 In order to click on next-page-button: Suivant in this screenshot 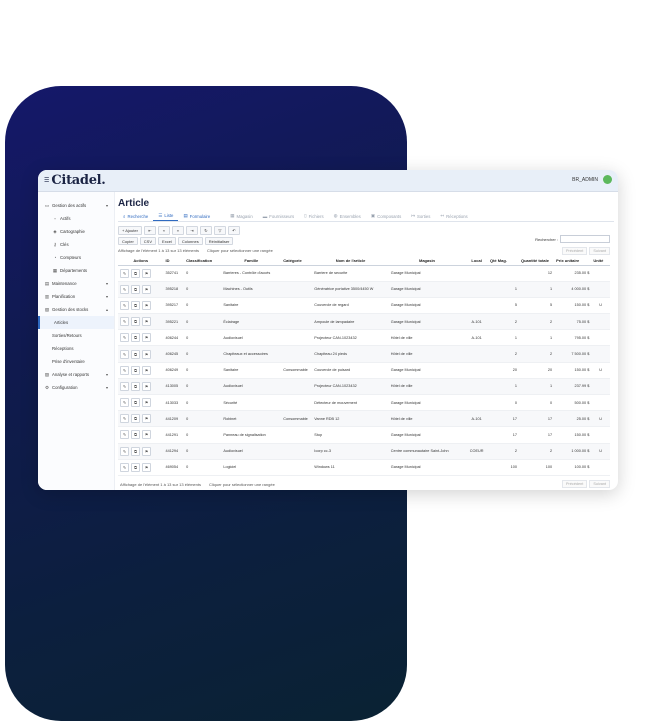, I will do `click(599, 251)`.